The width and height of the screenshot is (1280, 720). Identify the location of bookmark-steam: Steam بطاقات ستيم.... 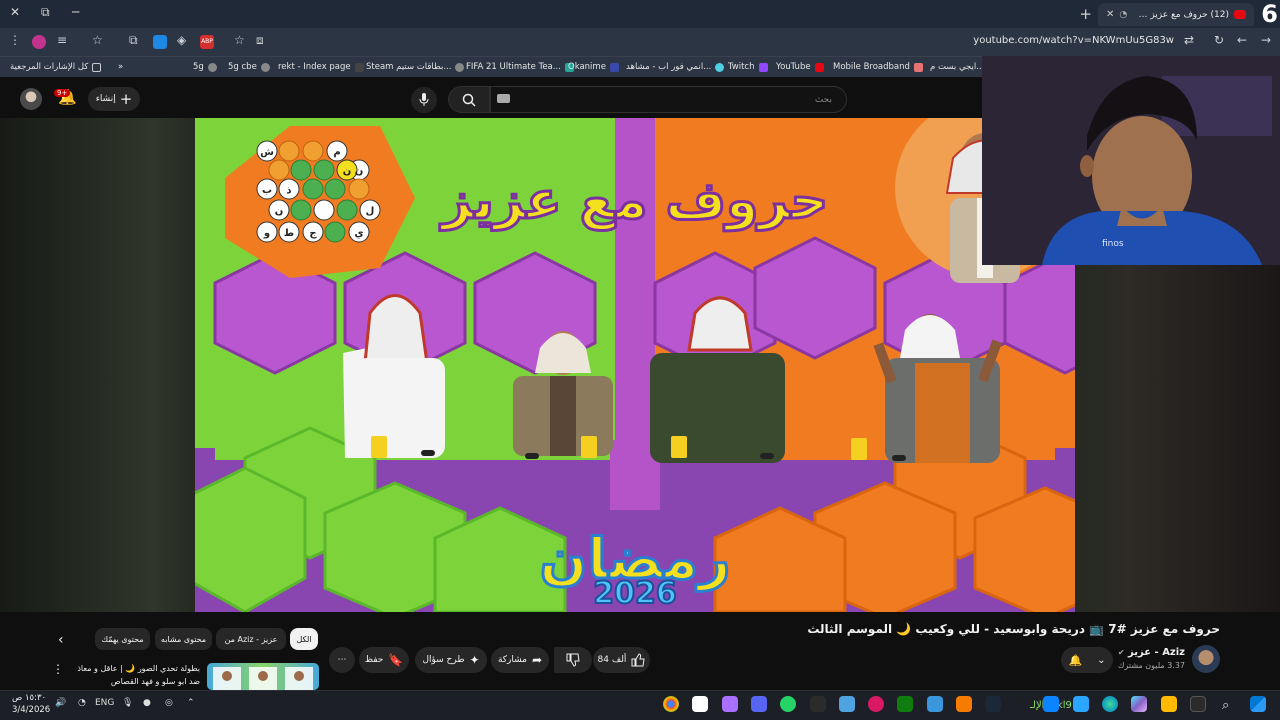
(415, 67).